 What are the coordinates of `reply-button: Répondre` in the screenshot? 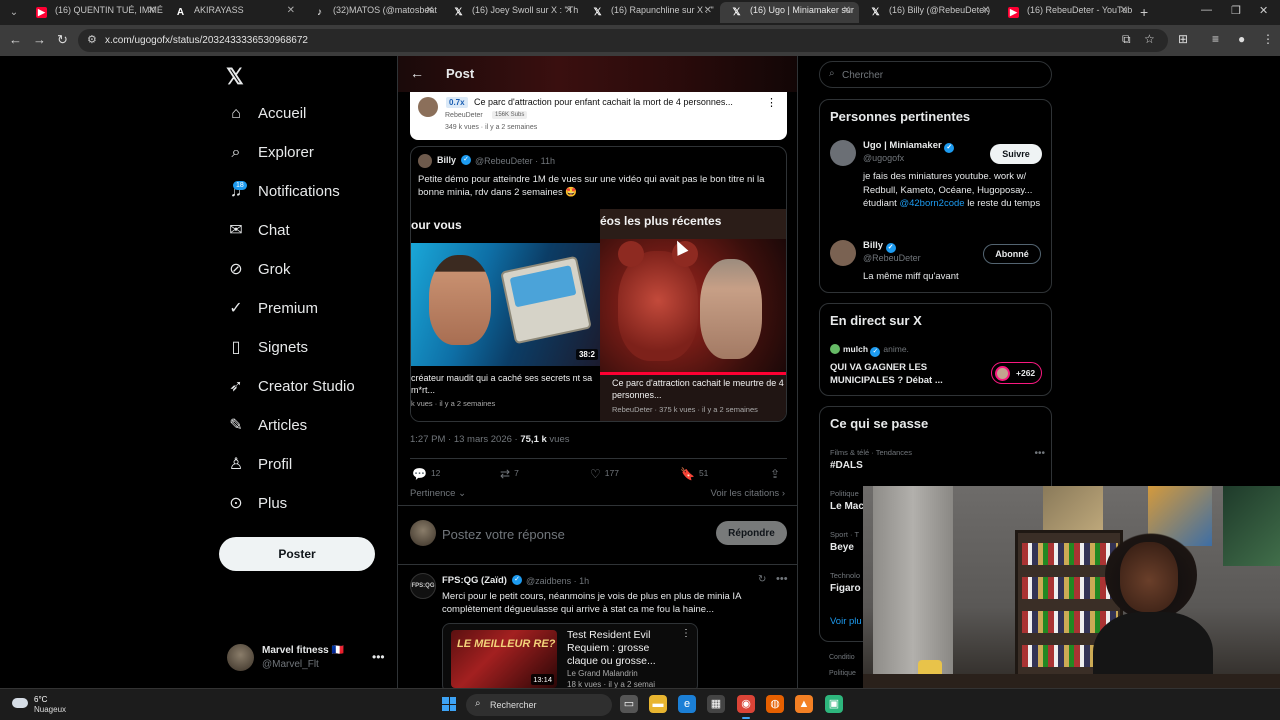 It's located at (751, 533).